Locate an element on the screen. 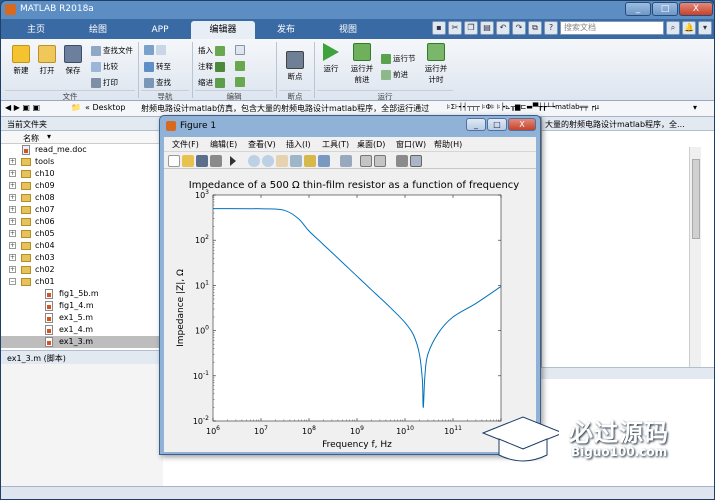 Image resolution: width=715 pixels, height=500 pixels. tab-view: 视图 is located at coordinates (348, 30).